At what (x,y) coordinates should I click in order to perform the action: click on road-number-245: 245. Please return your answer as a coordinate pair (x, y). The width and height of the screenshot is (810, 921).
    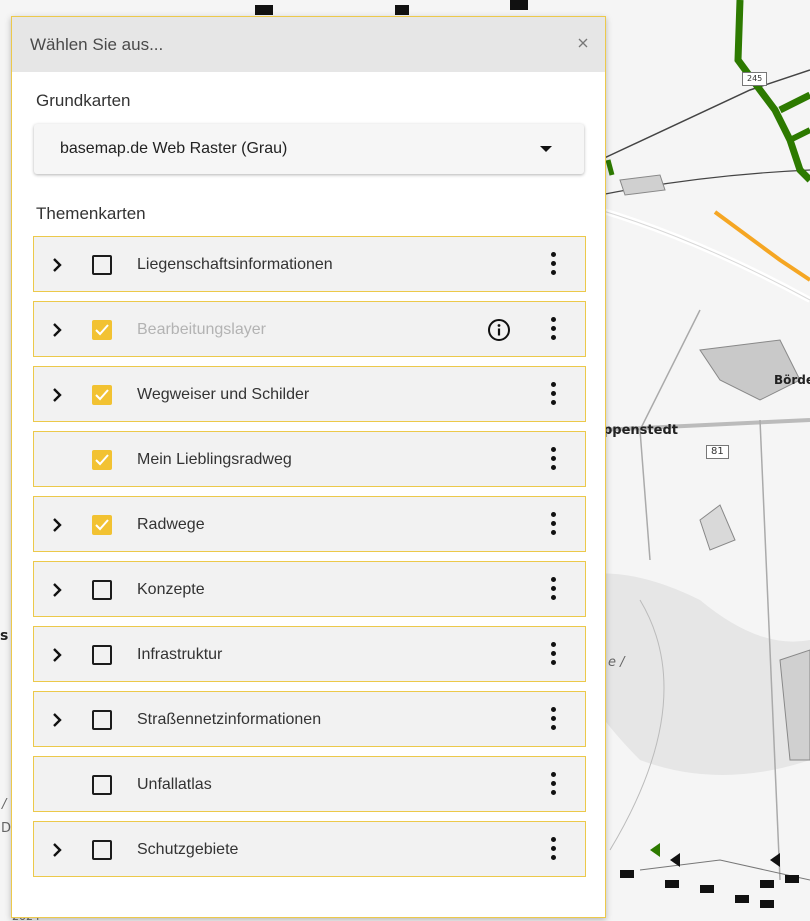
    Looking at the image, I should click on (755, 79).